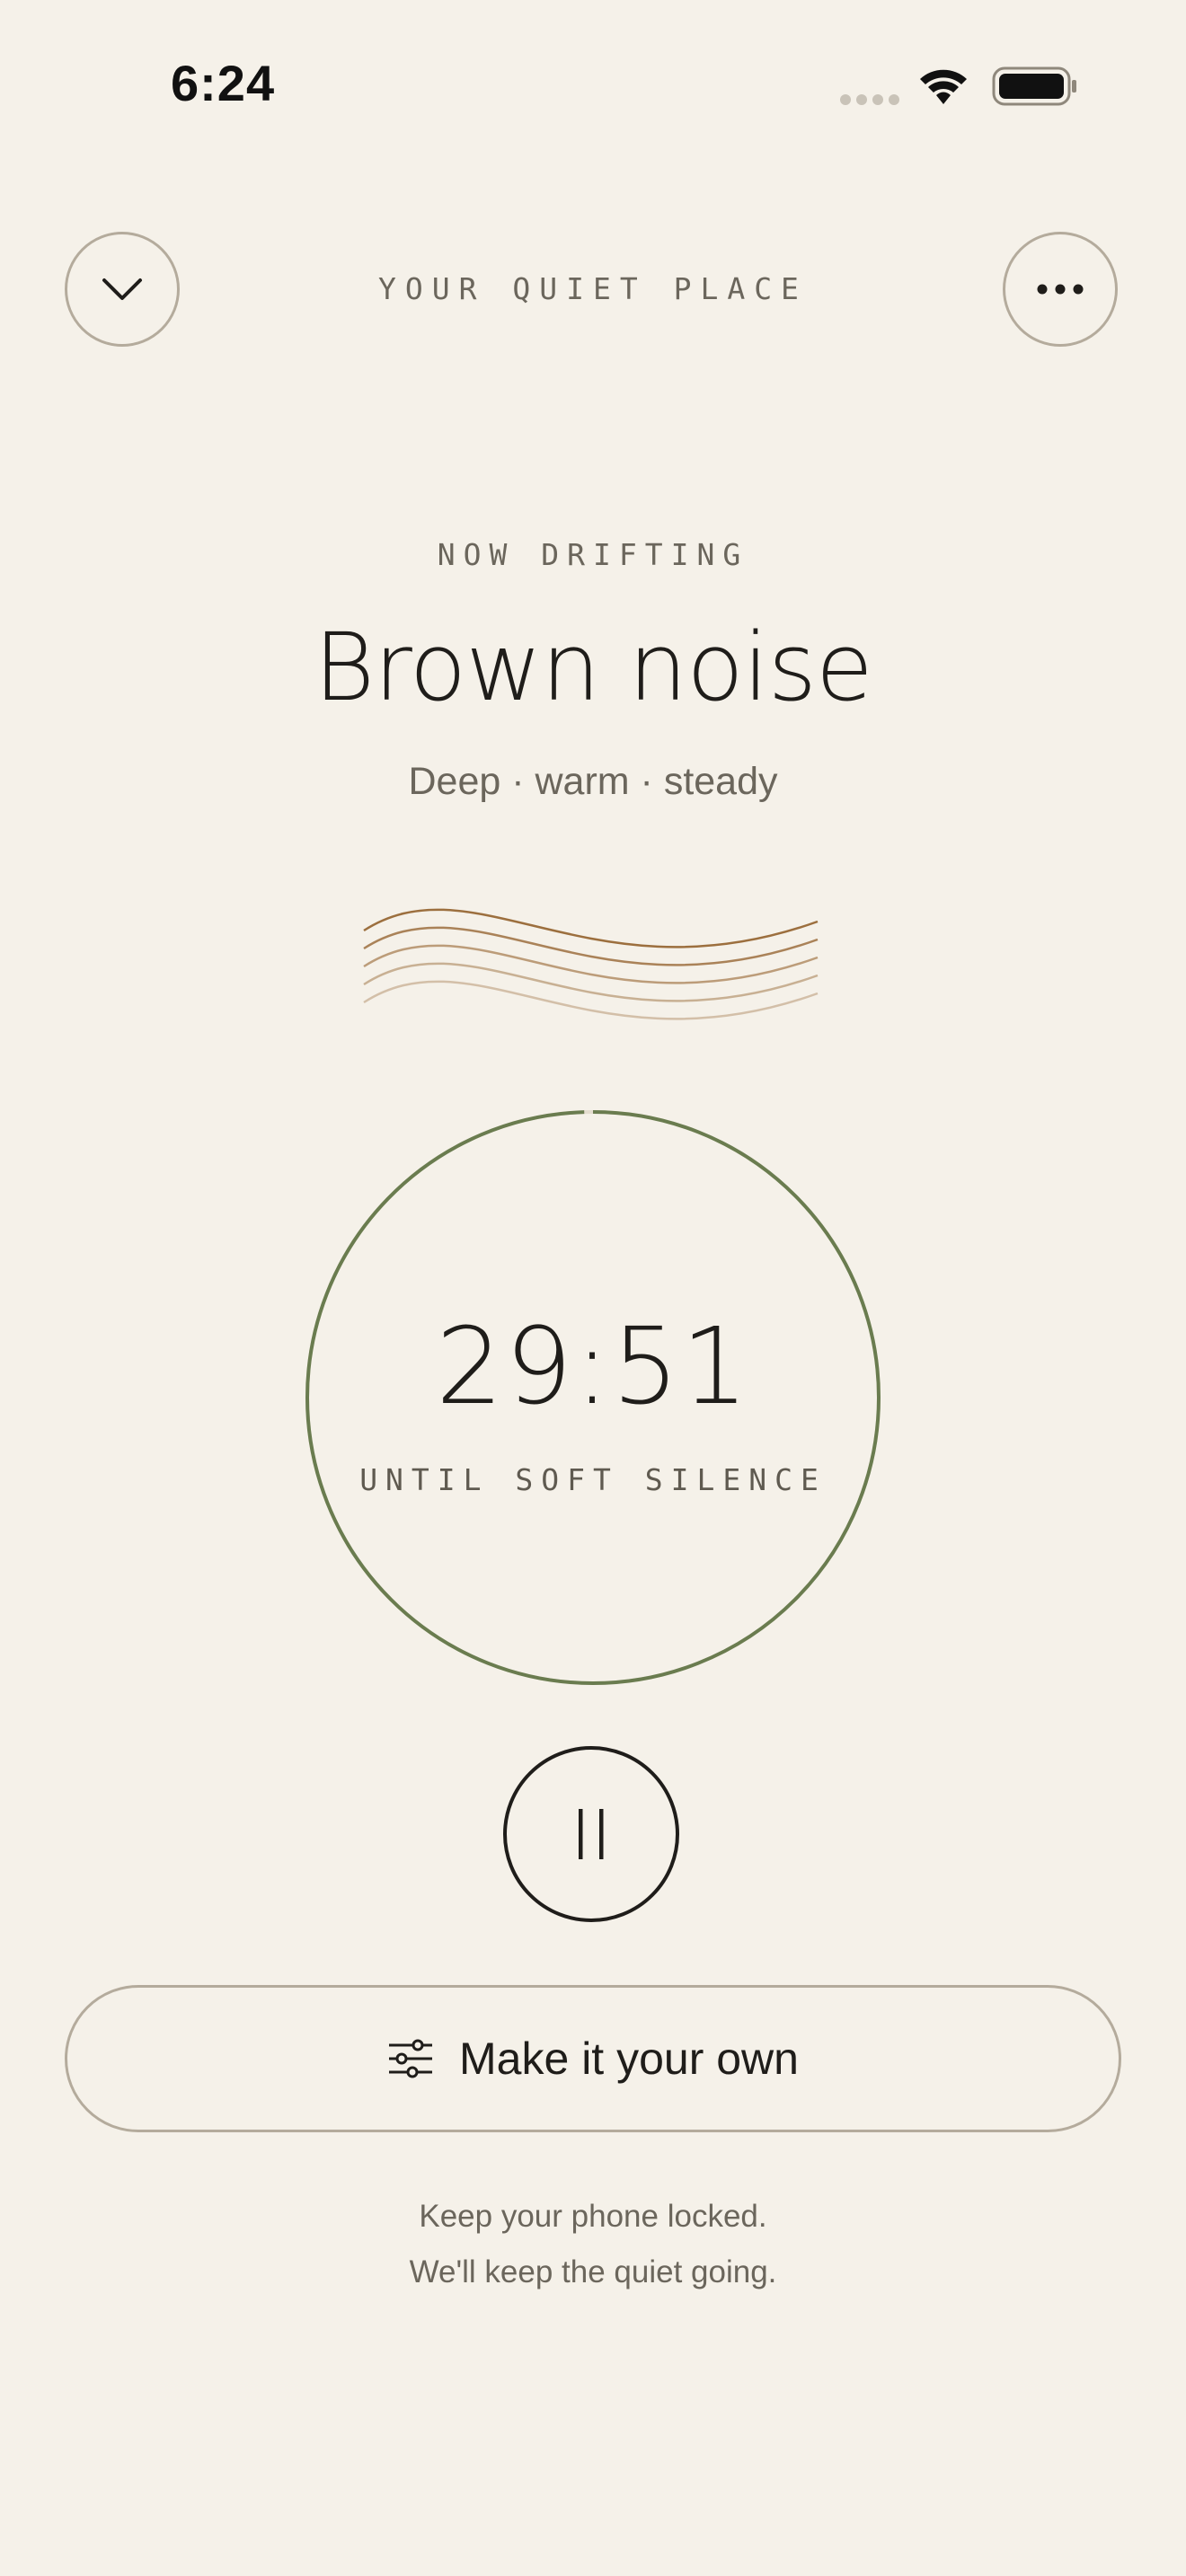  I want to click on battery-icon, so click(1034, 86).